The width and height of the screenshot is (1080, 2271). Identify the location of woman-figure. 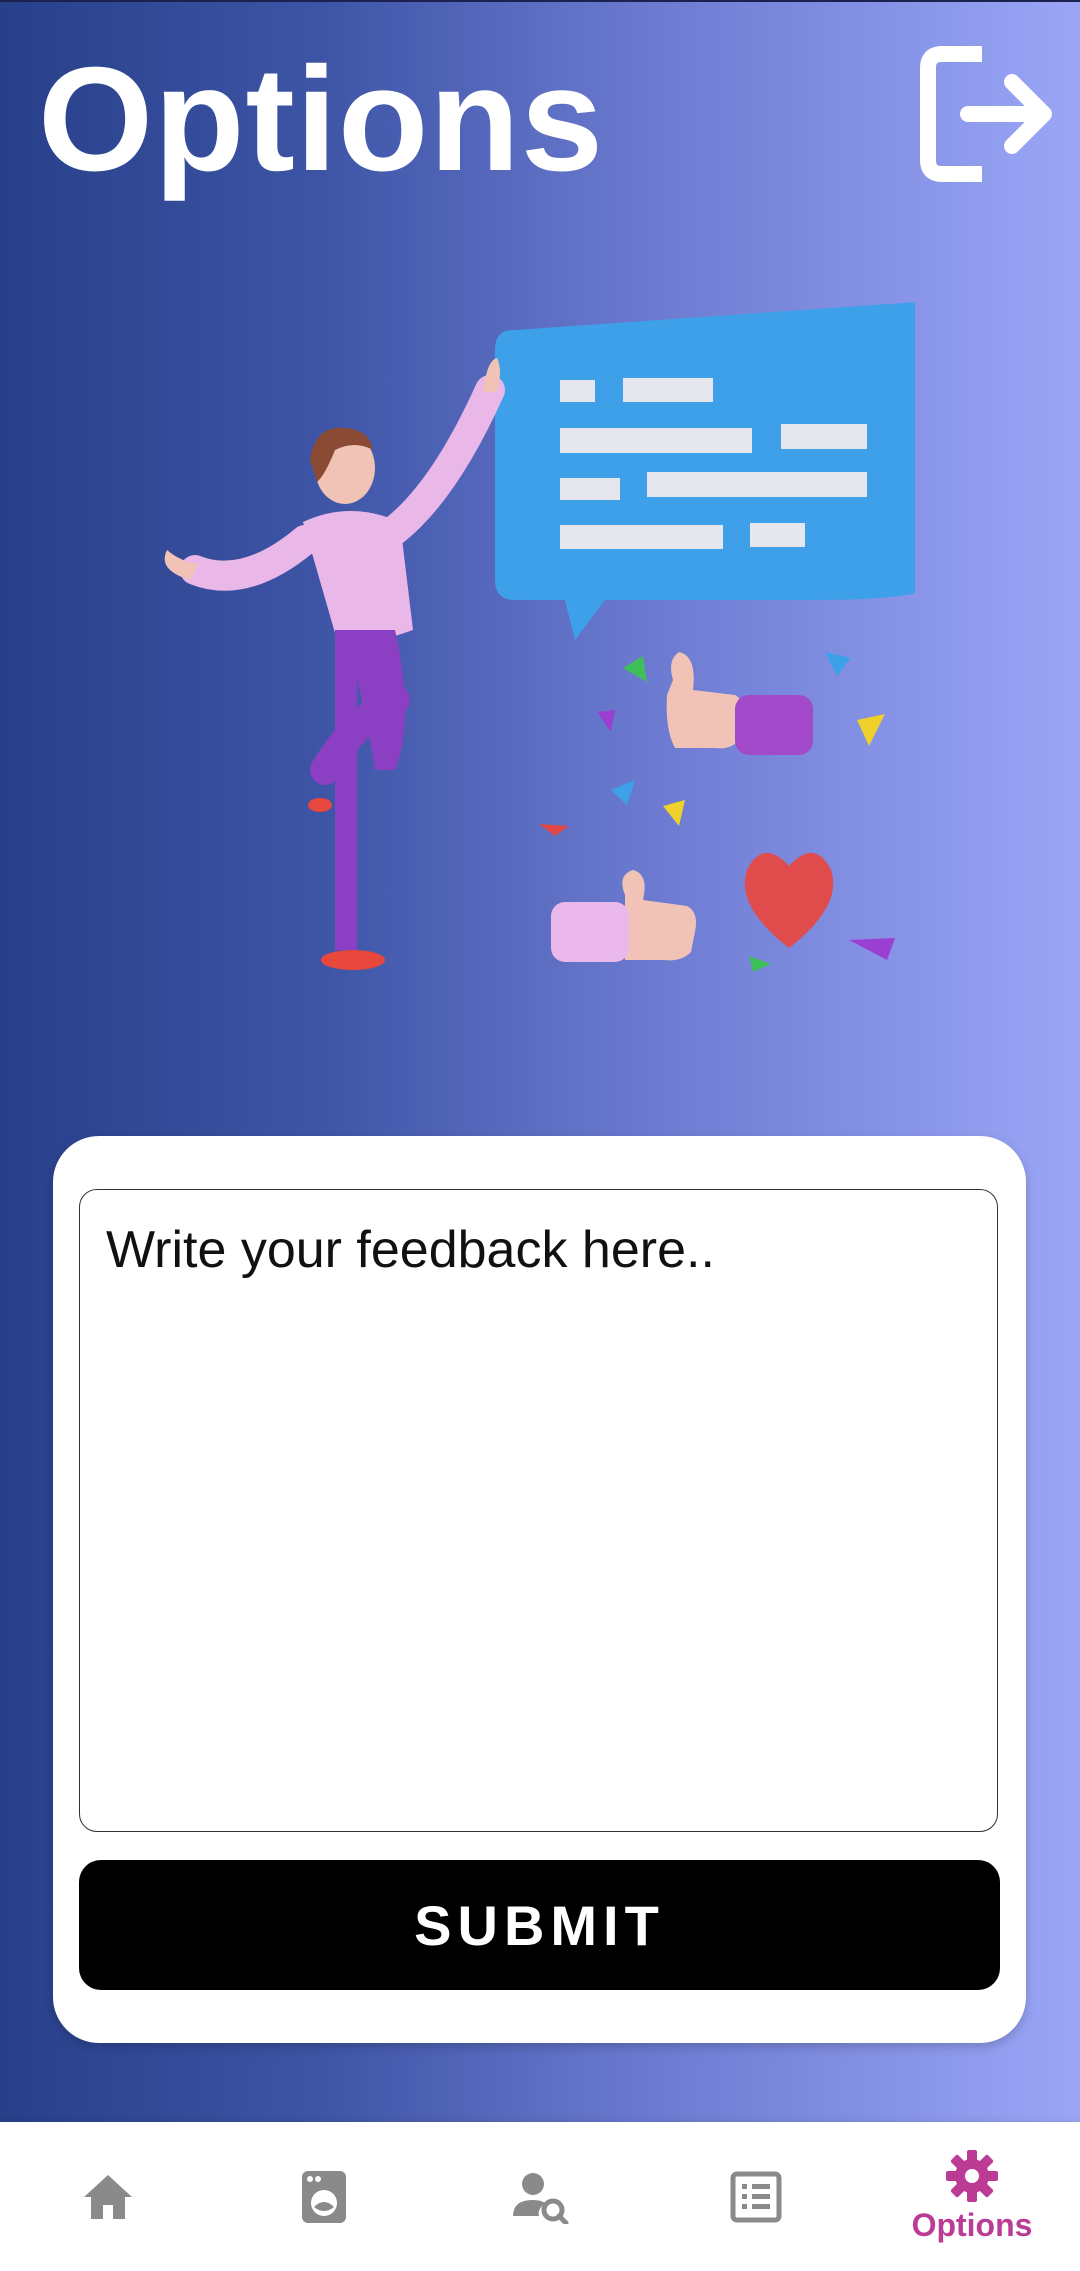
(334, 664).